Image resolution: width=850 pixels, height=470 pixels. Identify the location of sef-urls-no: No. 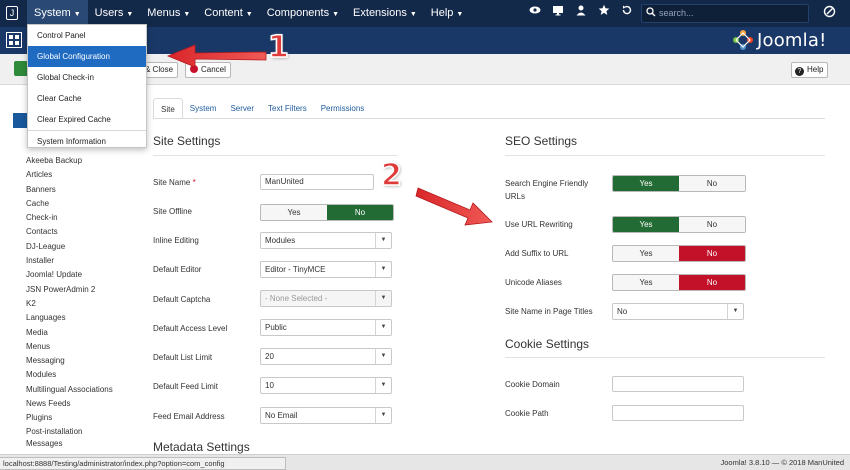
(712, 183).